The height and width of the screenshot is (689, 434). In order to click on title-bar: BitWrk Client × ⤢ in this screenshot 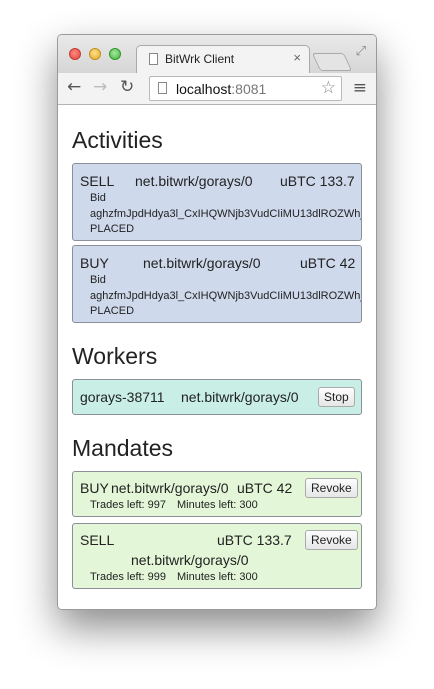, I will do `click(217, 54)`.